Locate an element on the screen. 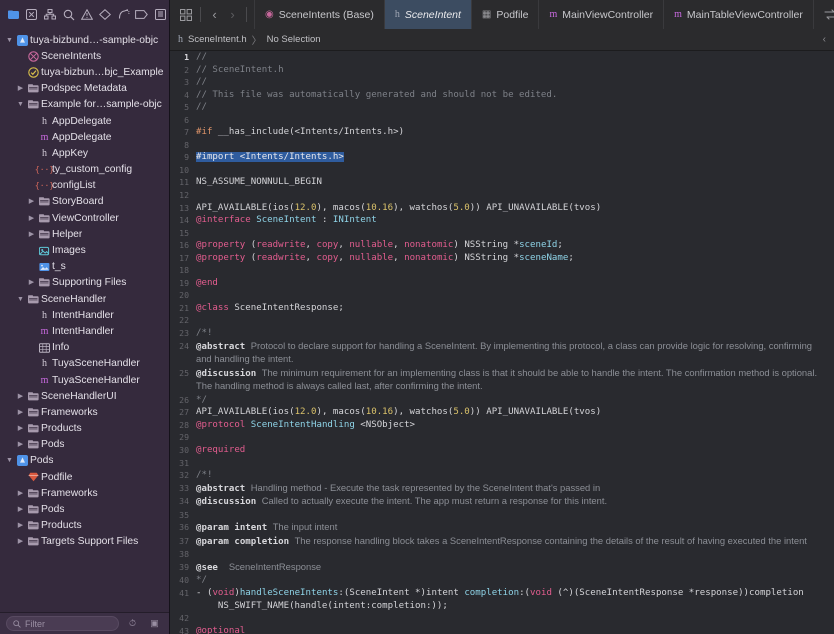 This screenshot has height=634, width=834. back-button: ‹ is located at coordinates (214, 14).